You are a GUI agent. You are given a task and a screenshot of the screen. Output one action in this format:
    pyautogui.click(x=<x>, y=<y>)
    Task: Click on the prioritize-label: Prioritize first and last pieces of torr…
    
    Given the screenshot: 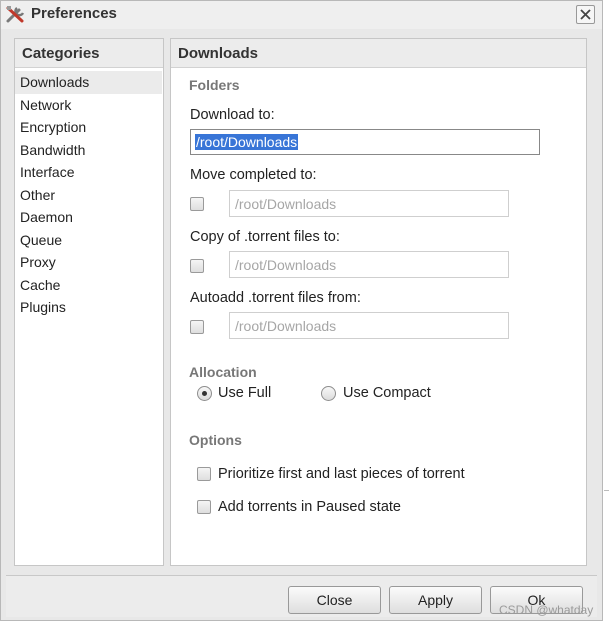 What is the action you would take?
    pyautogui.click(x=341, y=474)
    